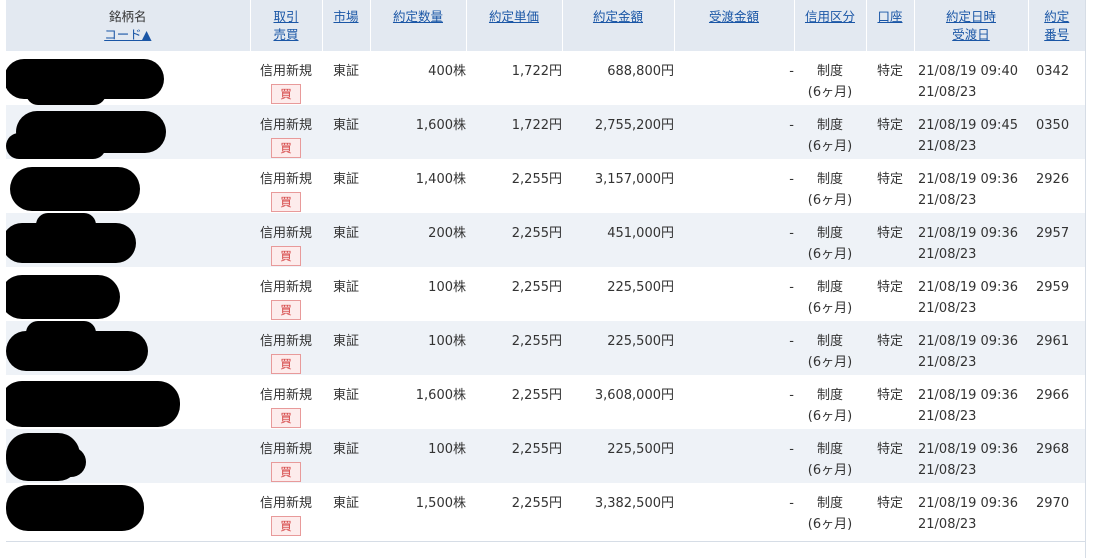 The image size is (1100, 559). I want to click on header-stock-name: 銘柄名 コード▲, so click(128, 25).